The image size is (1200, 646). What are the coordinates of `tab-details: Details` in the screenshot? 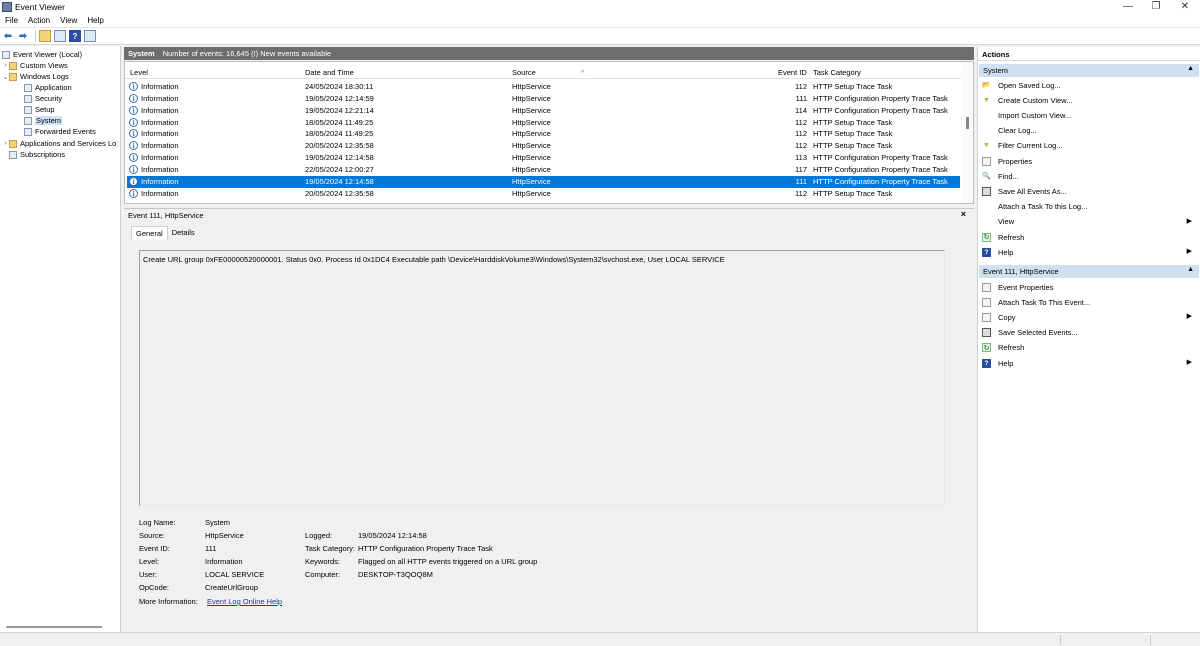 It's located at (183, 233).